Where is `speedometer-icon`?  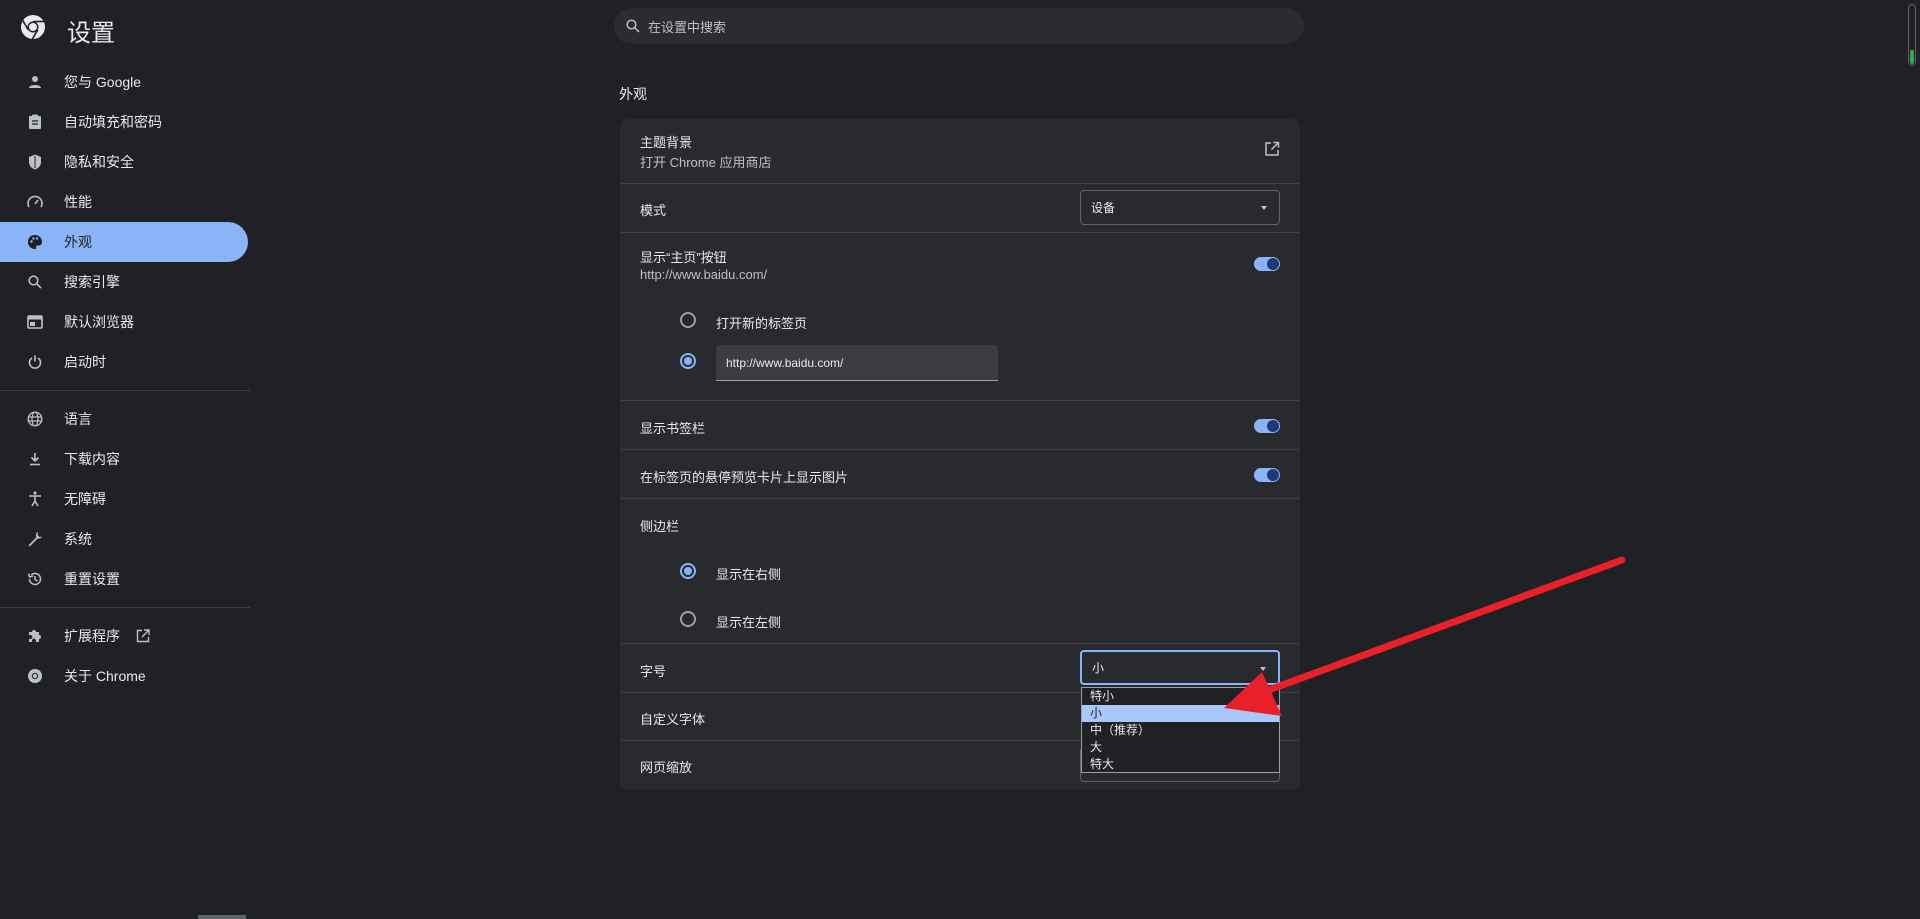
speedometer-icon is located at coordinates (35, 202).